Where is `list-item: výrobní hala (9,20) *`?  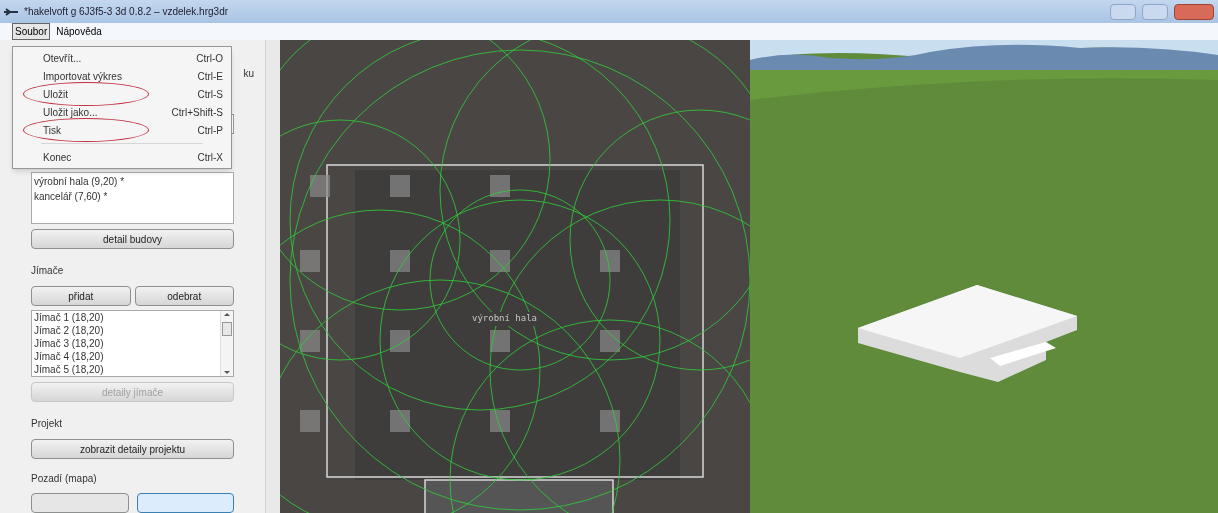 list-item: výrobní hala (9,20) * is located at coordinates (132, 181).